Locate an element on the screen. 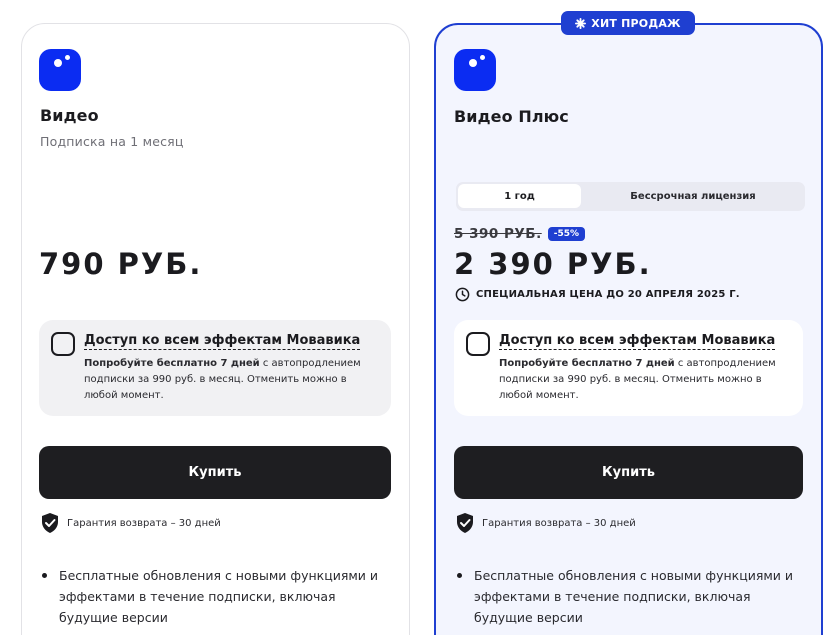 The width and height of the screenshot is (839, 635). tab-1-year: 1 год is located at coordinates (519, 196).